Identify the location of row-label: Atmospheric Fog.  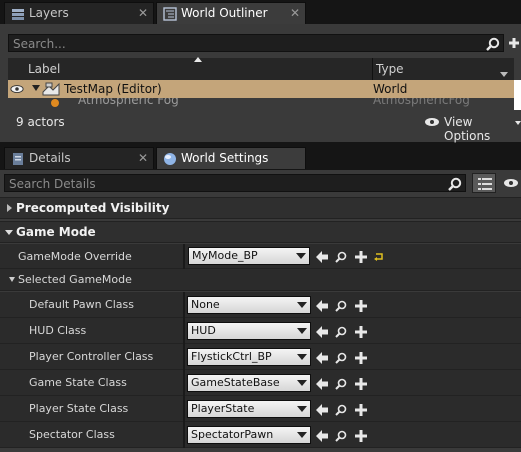
(128, 102).